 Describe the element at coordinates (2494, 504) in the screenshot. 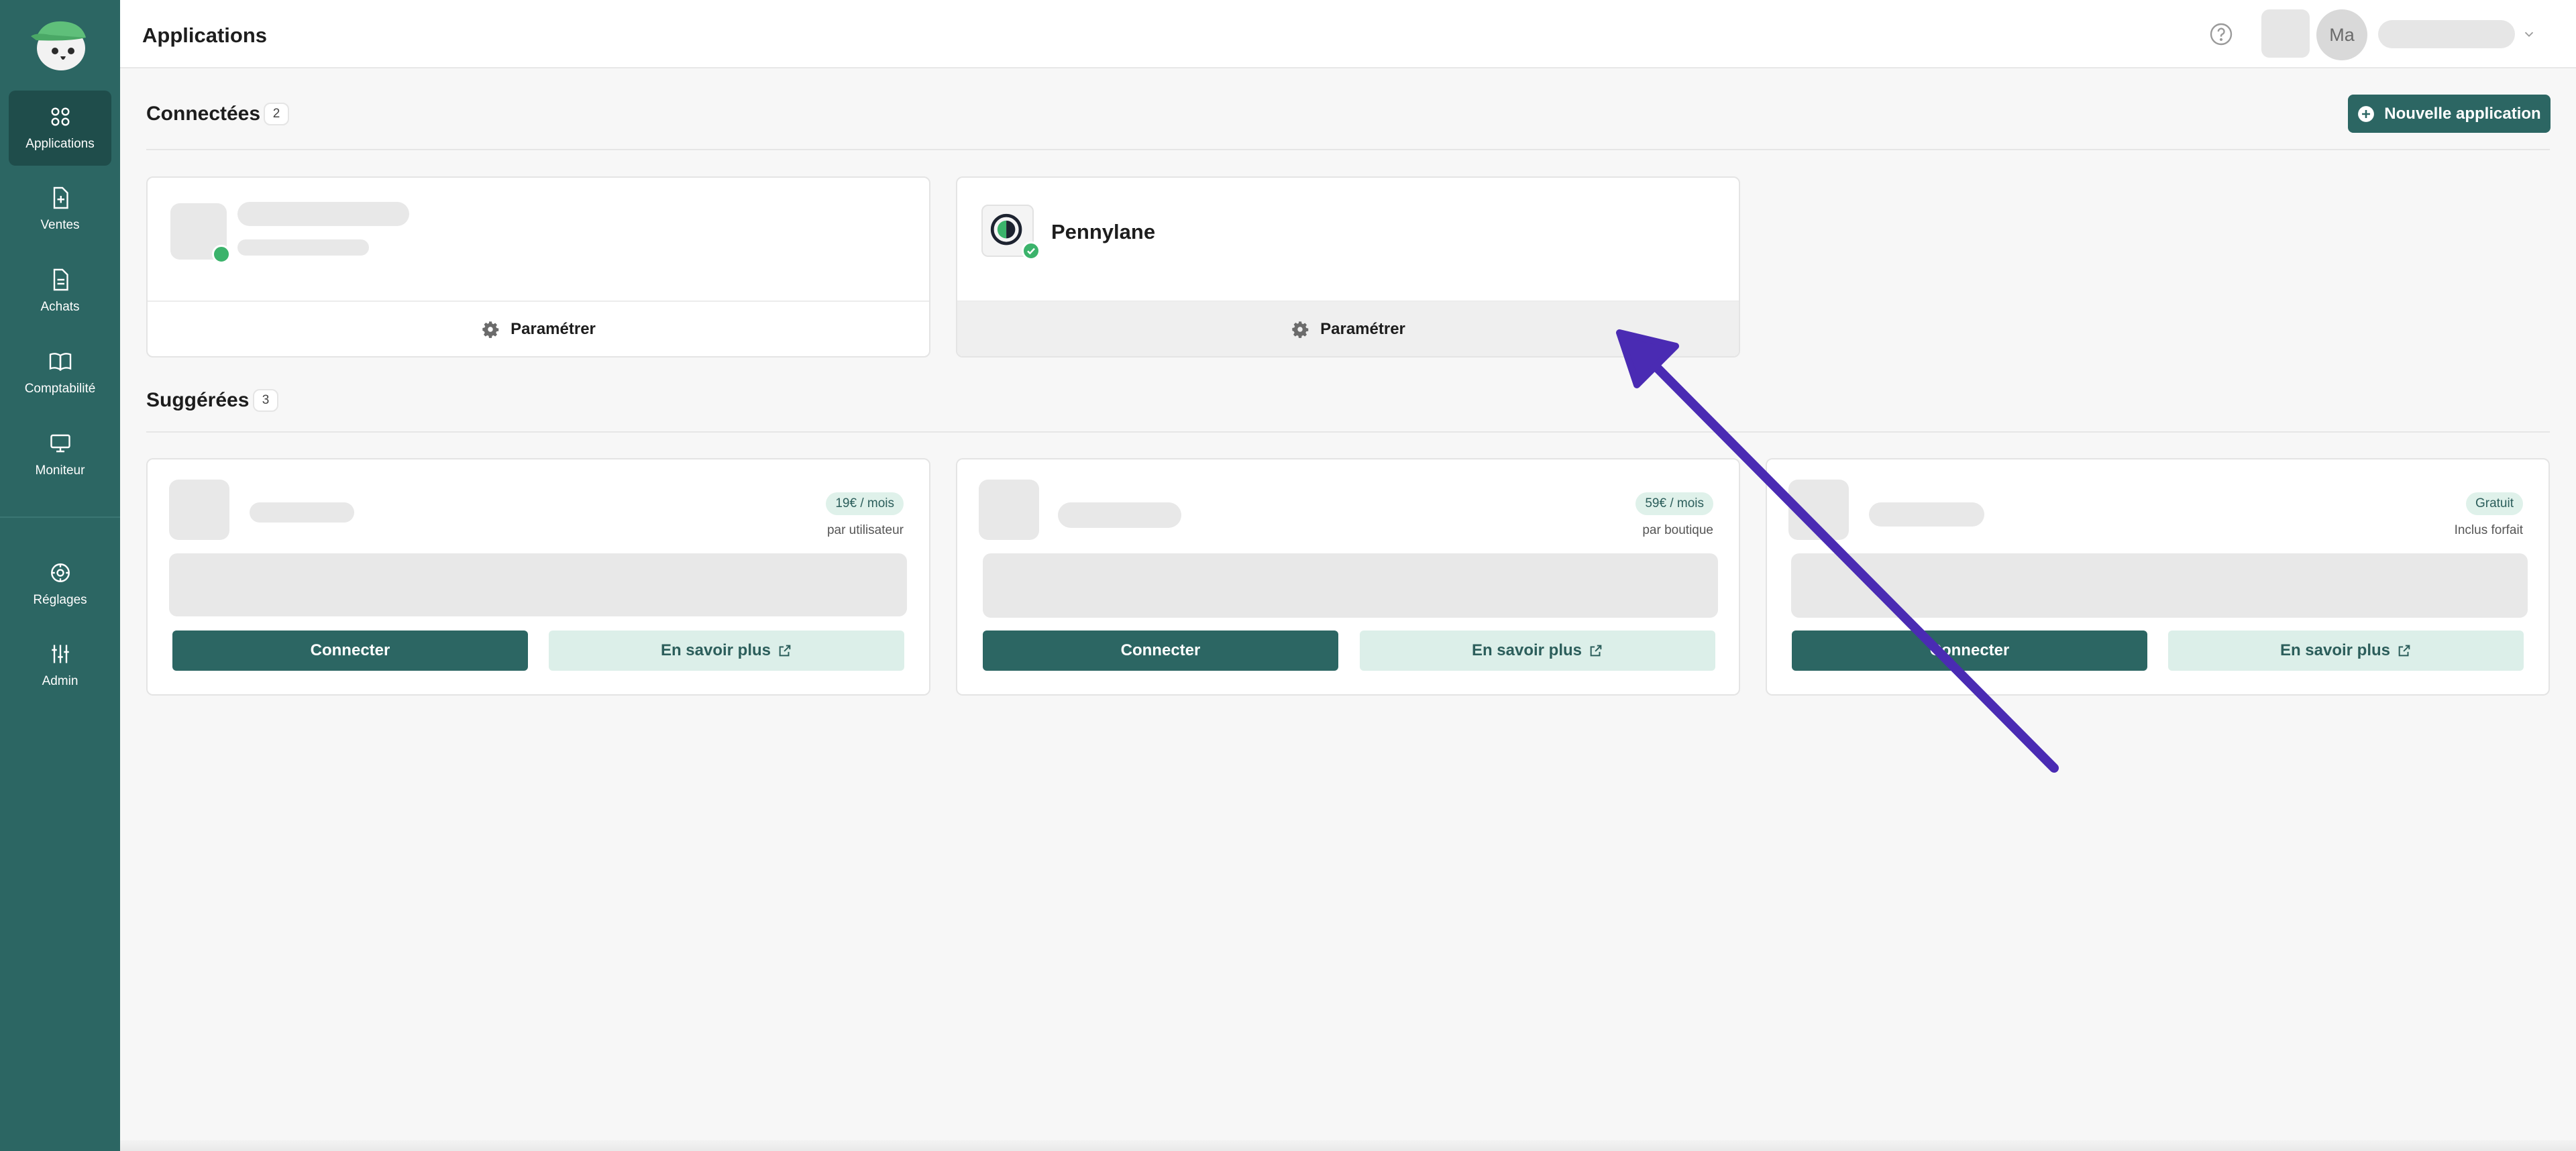

I see `price-badge: Gratuit` at that location.